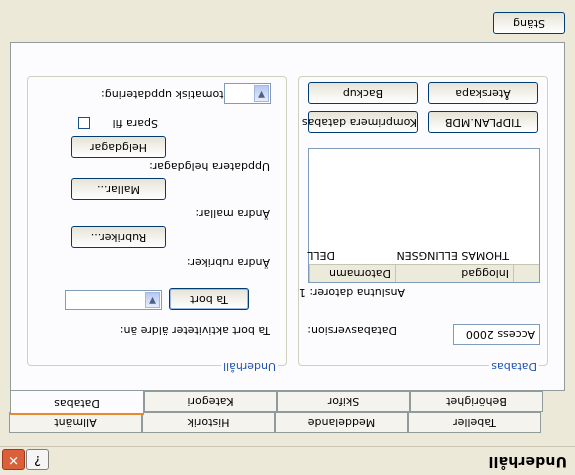 This screenshot has width=575, height=475. What do you see at coordinates (423, 215) in the screenshot?
I see `connected-list: Inloggad Datornamn THOMAS ELLINGSEN DELL` at bounding box center [423, 215].